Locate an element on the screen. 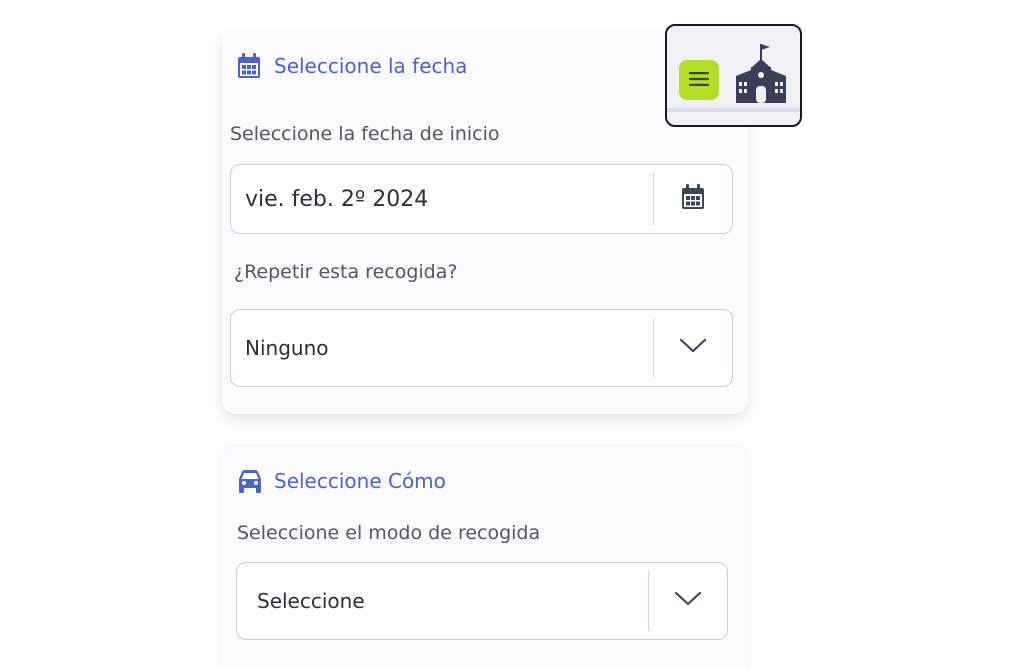 This screenshot has height=669, width=1024. how-section-title-text: Seleccione Cómo is located at coordinates (360, 481).